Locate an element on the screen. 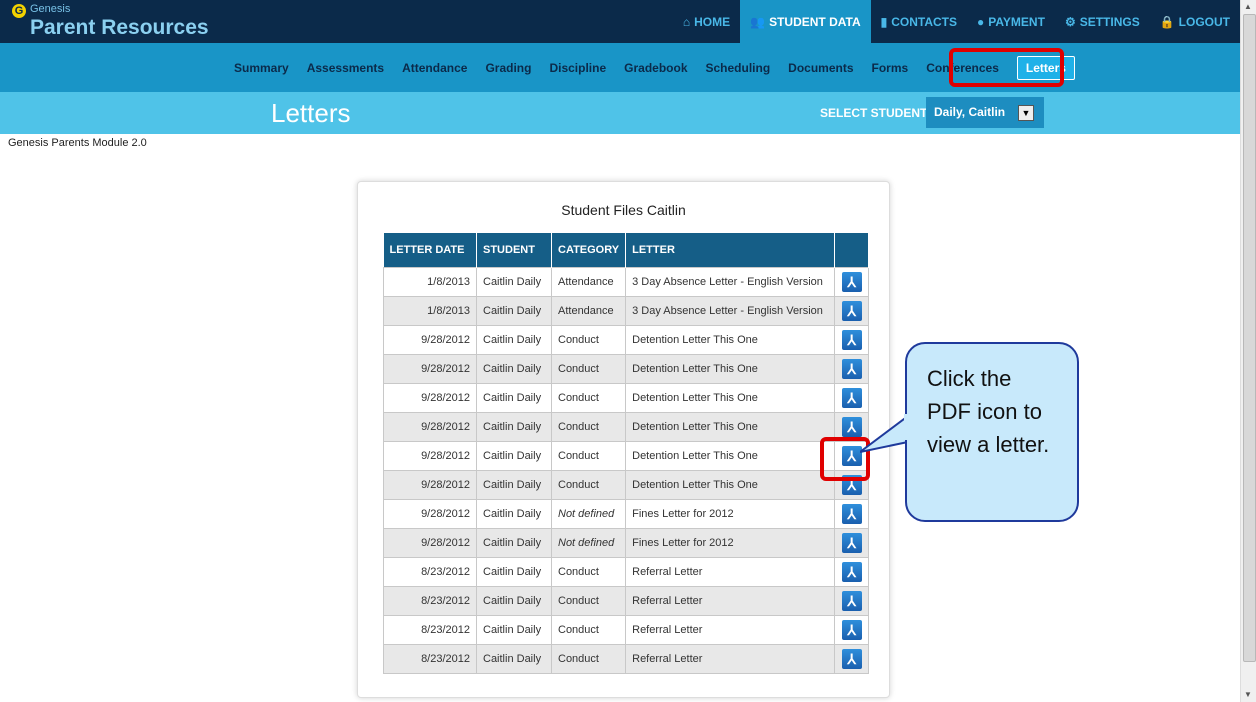  subnav-attendance: Attendance is located at coordinates (434, 68).